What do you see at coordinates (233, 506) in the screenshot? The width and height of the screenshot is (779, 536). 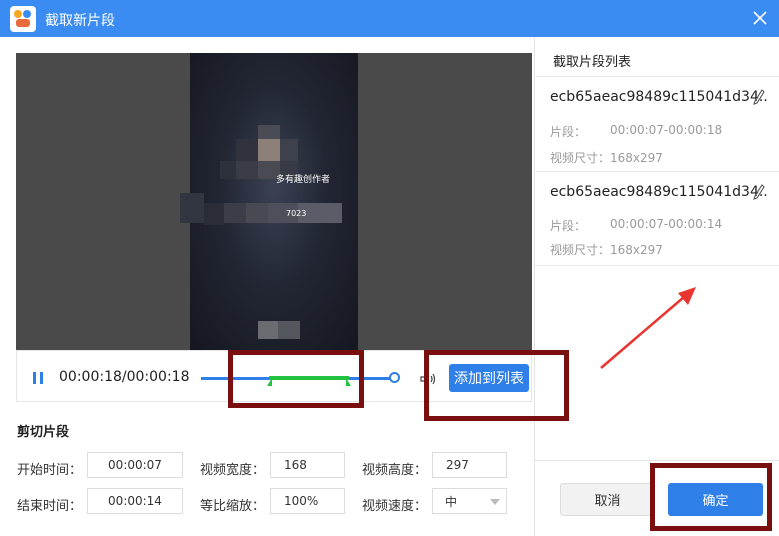 I see `scale-label: 等比缩放：` at bounding box center [233, 506].